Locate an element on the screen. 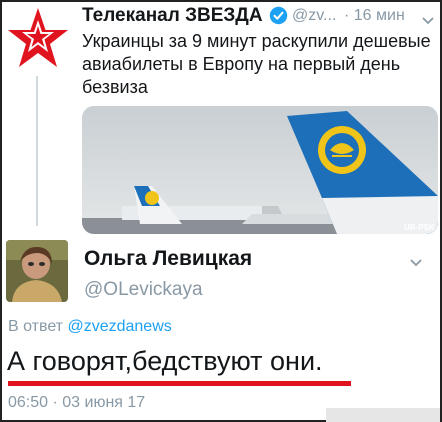 The image size is (442, 422). quoted-tweet-header: Телеканал ЗВЕЗДА @zv... · 16 мин is located at coordinates (260, 17).